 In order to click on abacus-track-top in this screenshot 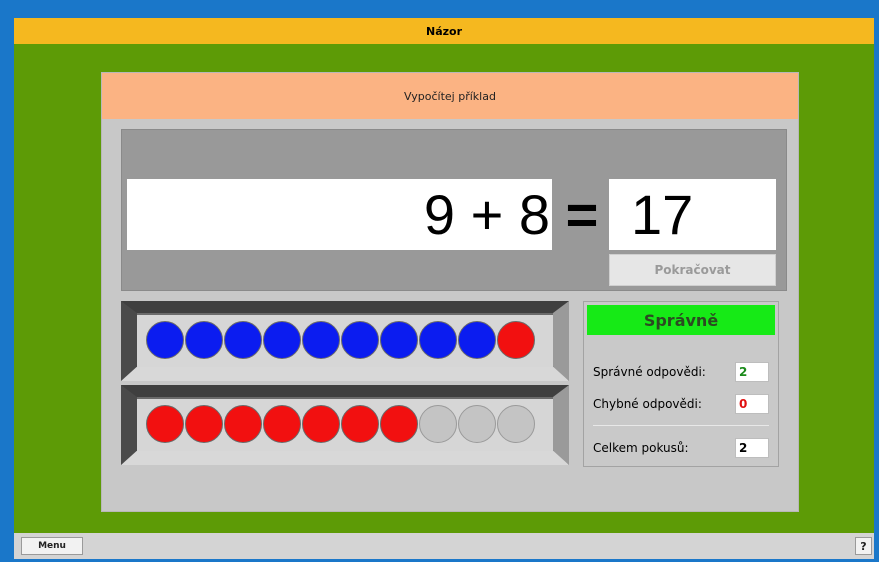, I will do `click(345, 341)`.